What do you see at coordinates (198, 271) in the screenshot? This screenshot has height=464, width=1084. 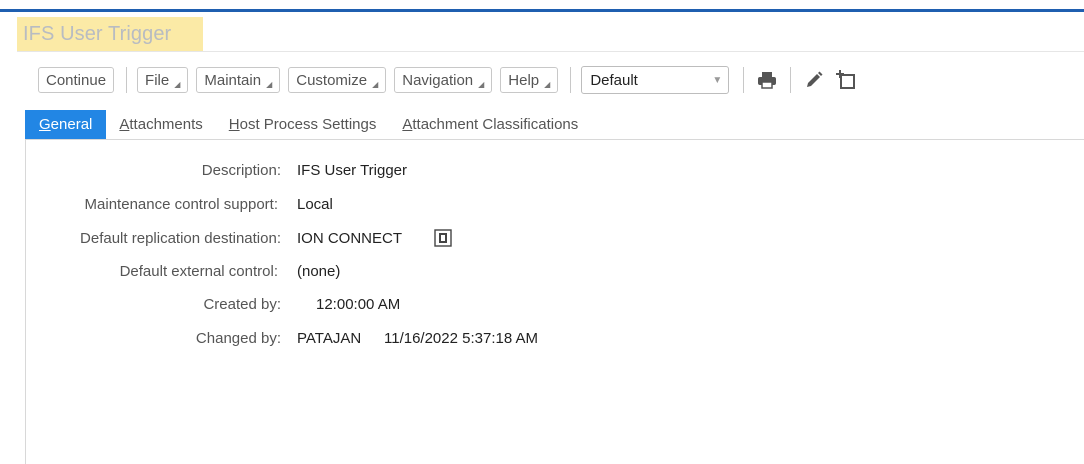 I see `external-control-label: Default external control:` at bounding box center [198, 271].